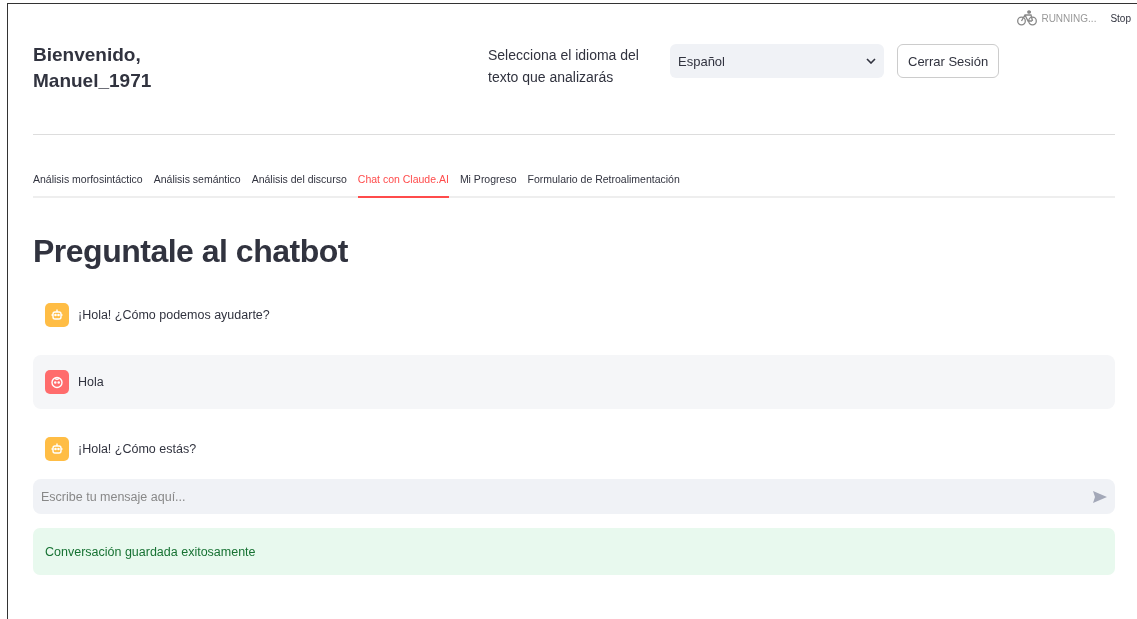  What do you see at coordinates (197, 185) in the screenshot?
I see `tab: Análisis semántico` at bounding box center [197, 185].